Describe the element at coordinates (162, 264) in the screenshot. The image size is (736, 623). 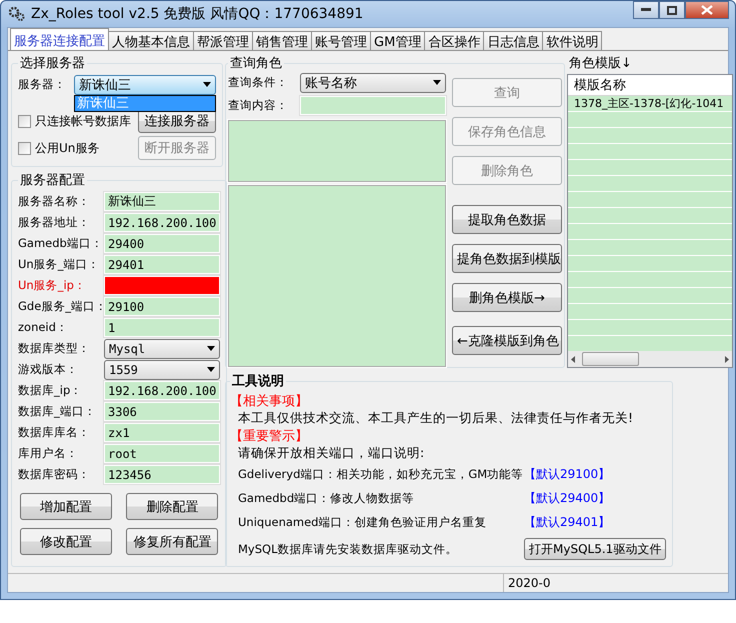
I see `input-field: 29401` at that location.